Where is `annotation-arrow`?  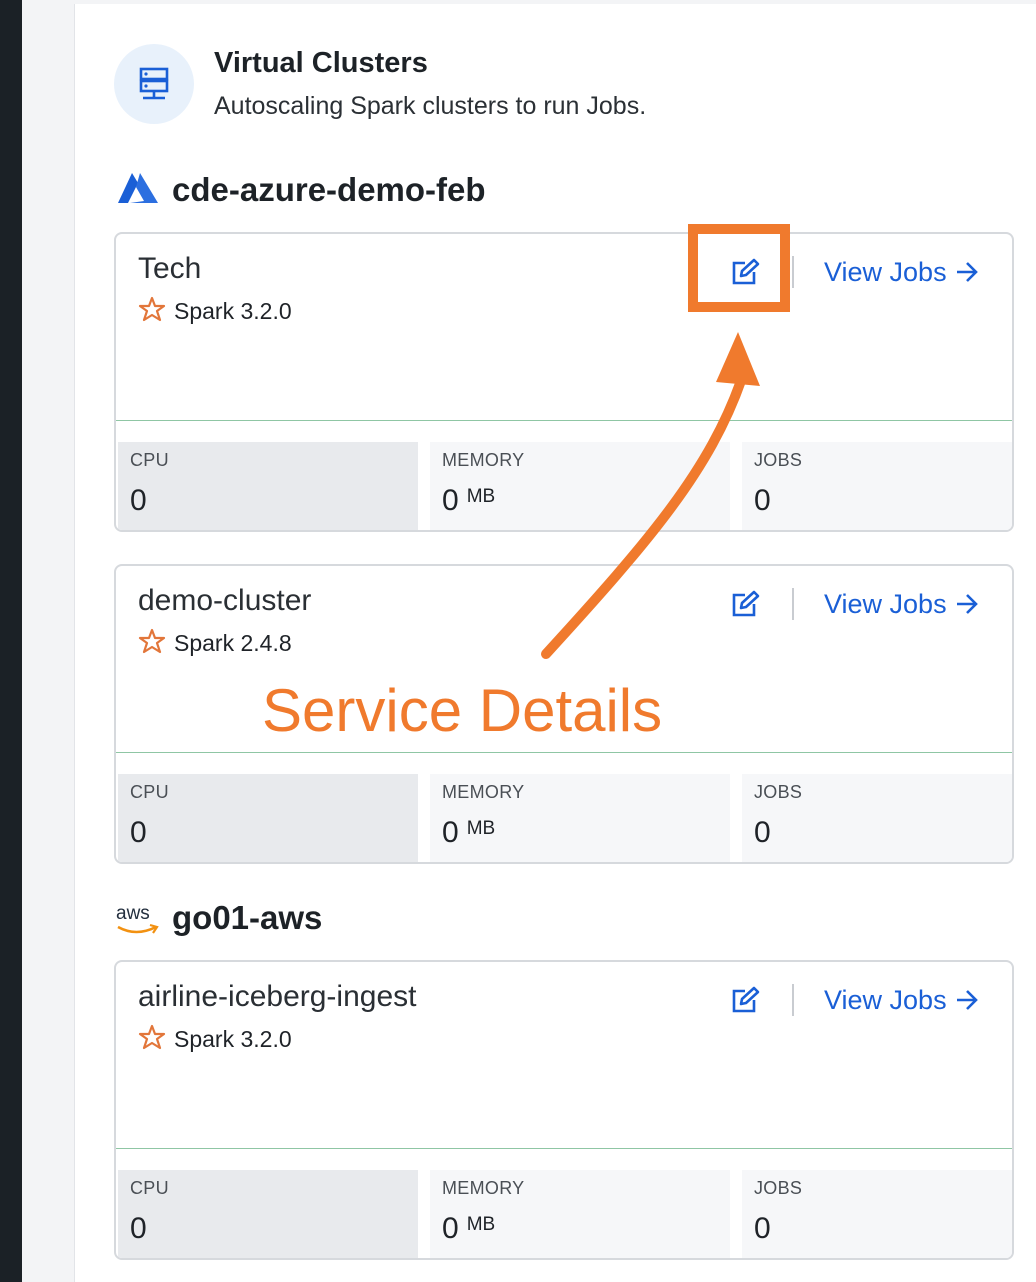 annotation-arrow is located at coordinates (650, 495).